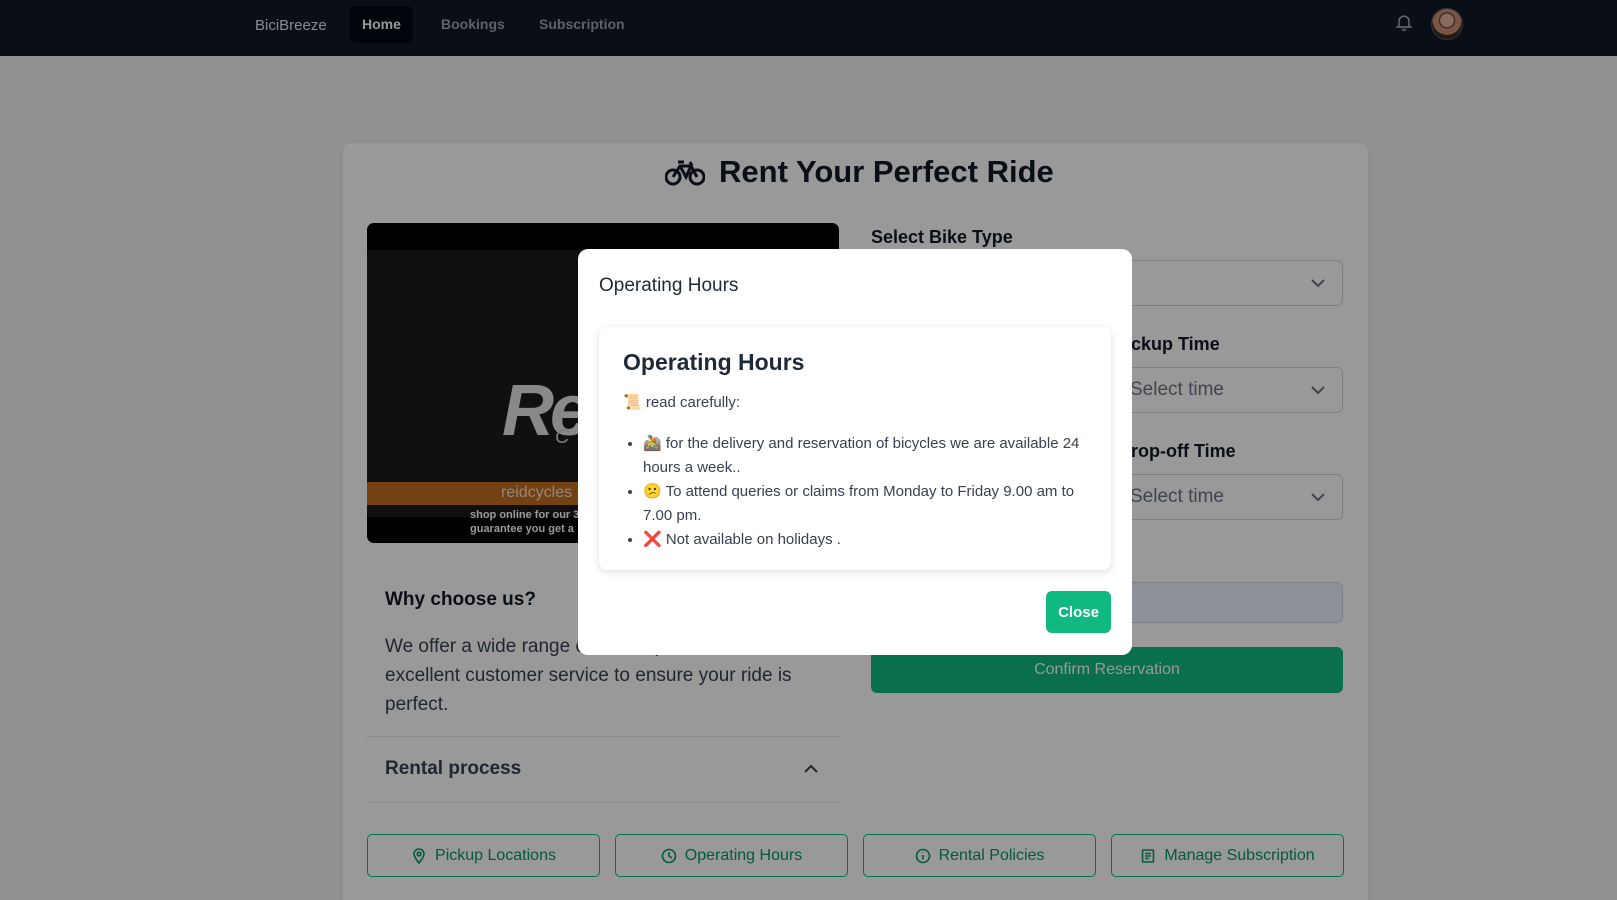 The height and width of the screenshot is (900, 1617). I want to click on list-item: ❌ Not available on holidays ., so click(867, 540).